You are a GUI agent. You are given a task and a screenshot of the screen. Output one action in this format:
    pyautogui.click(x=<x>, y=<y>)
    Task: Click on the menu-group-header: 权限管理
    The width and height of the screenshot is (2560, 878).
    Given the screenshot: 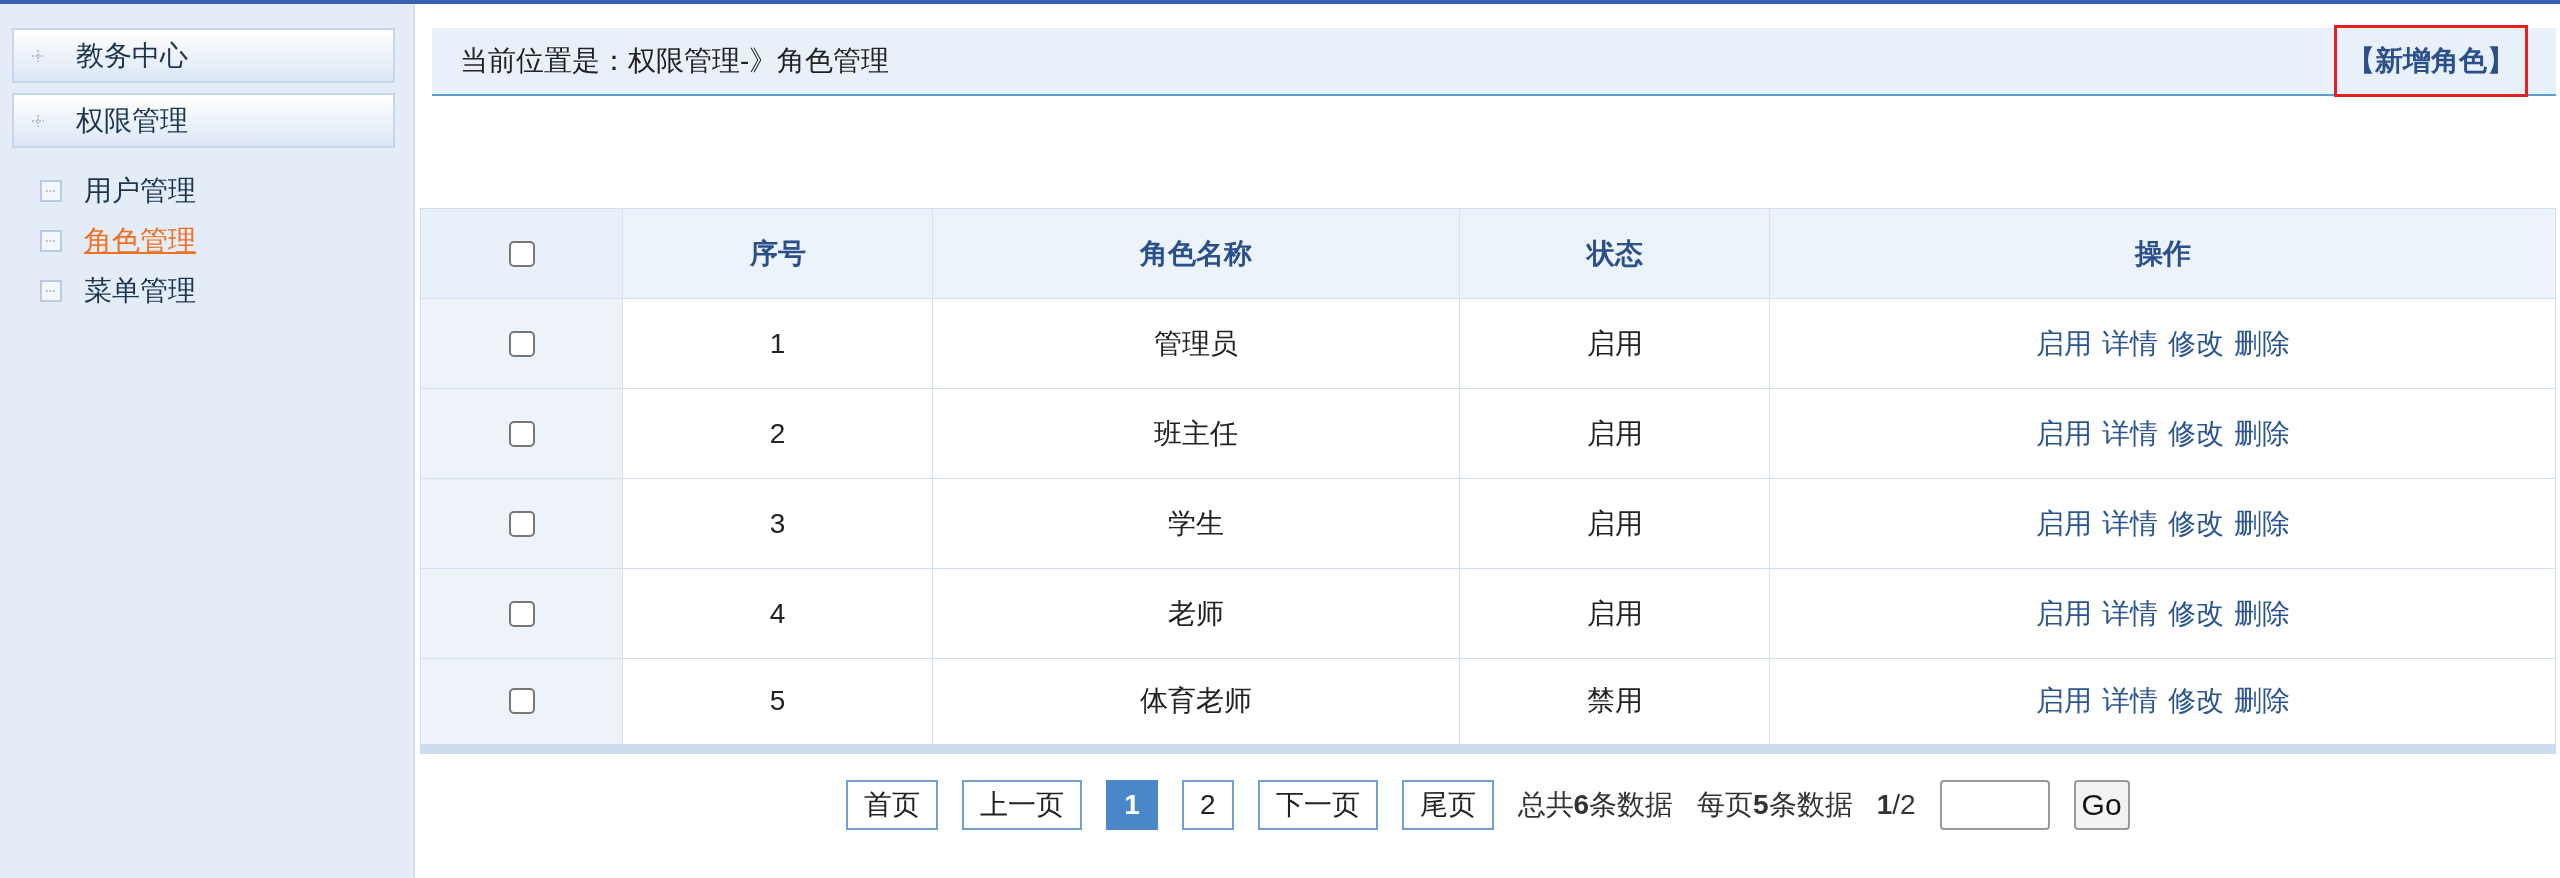 What is the action you would take?
    pyautogui.click(x=203, y=120)
    